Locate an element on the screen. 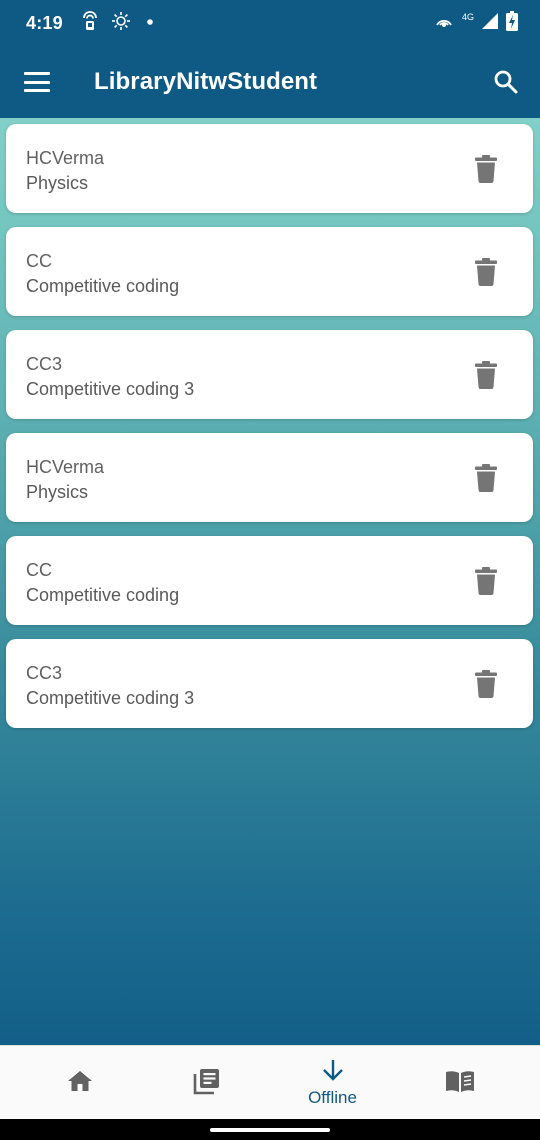 Image resolution: width=540 pixels, height=1140 pixels. home-gesture-pill is located at coordinates (270, 1130).